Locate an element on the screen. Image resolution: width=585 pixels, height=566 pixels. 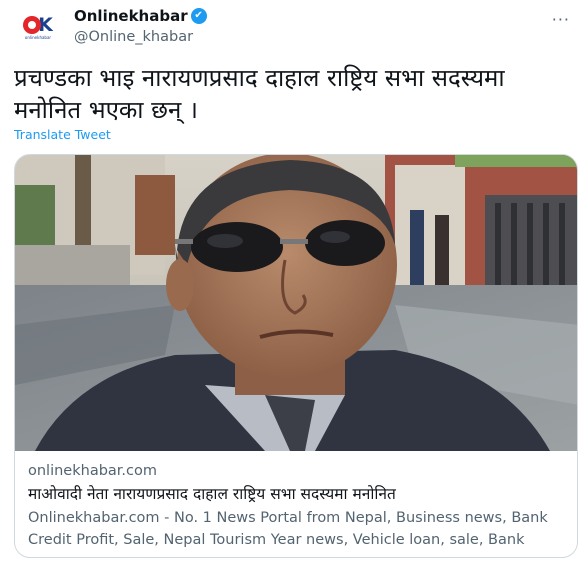
avatar: K onlinekhabar is located at coordinates (38, 28).